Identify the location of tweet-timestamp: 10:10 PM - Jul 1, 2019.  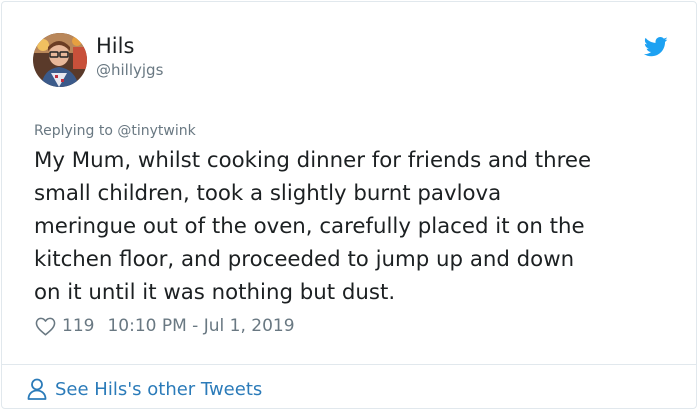
(200, 326).